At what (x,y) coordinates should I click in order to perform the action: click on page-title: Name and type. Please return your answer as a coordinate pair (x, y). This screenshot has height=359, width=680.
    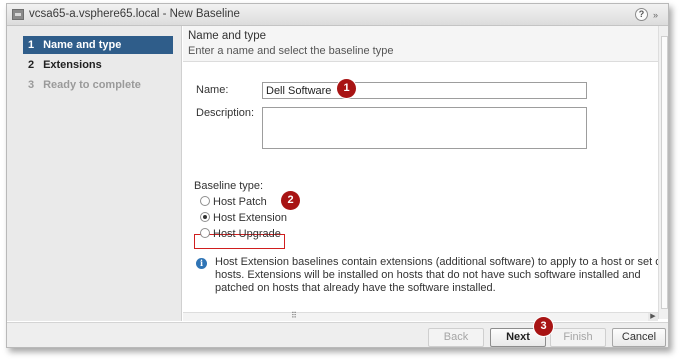
    Looking at the image, I should click on (227, 36).